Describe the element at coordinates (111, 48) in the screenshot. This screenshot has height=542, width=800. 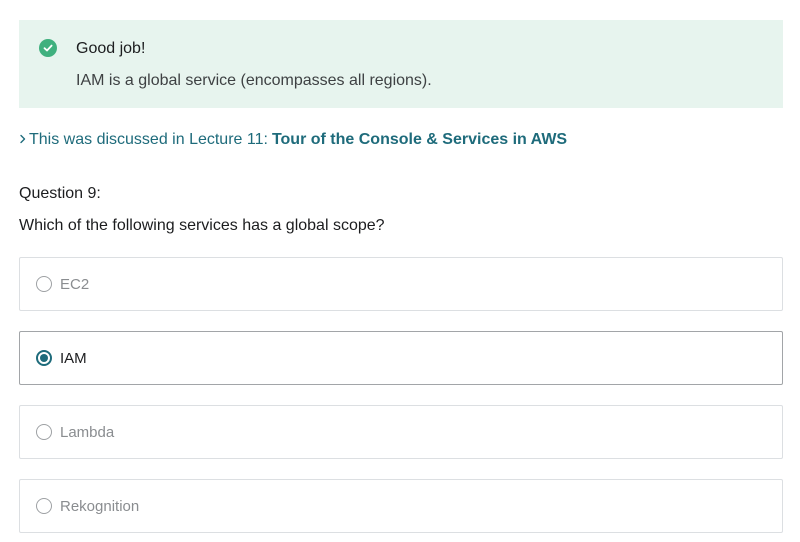
I see `feedback-title: Good job!` at that location.